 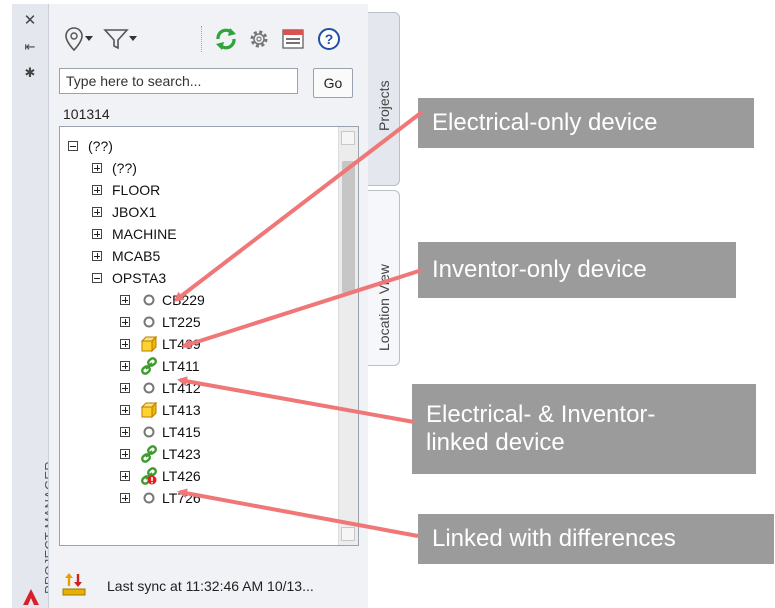 What do you see at coordinates (348, 227) in the screenshot?
I see `scroll-thumb` at bounding box center [348, 227].